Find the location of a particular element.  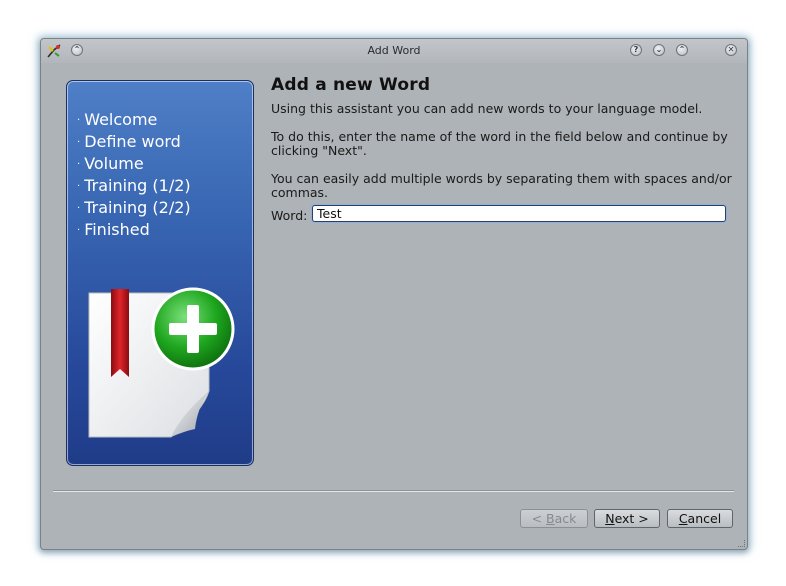

next-button: Next > is located at coordinates (627, 518).